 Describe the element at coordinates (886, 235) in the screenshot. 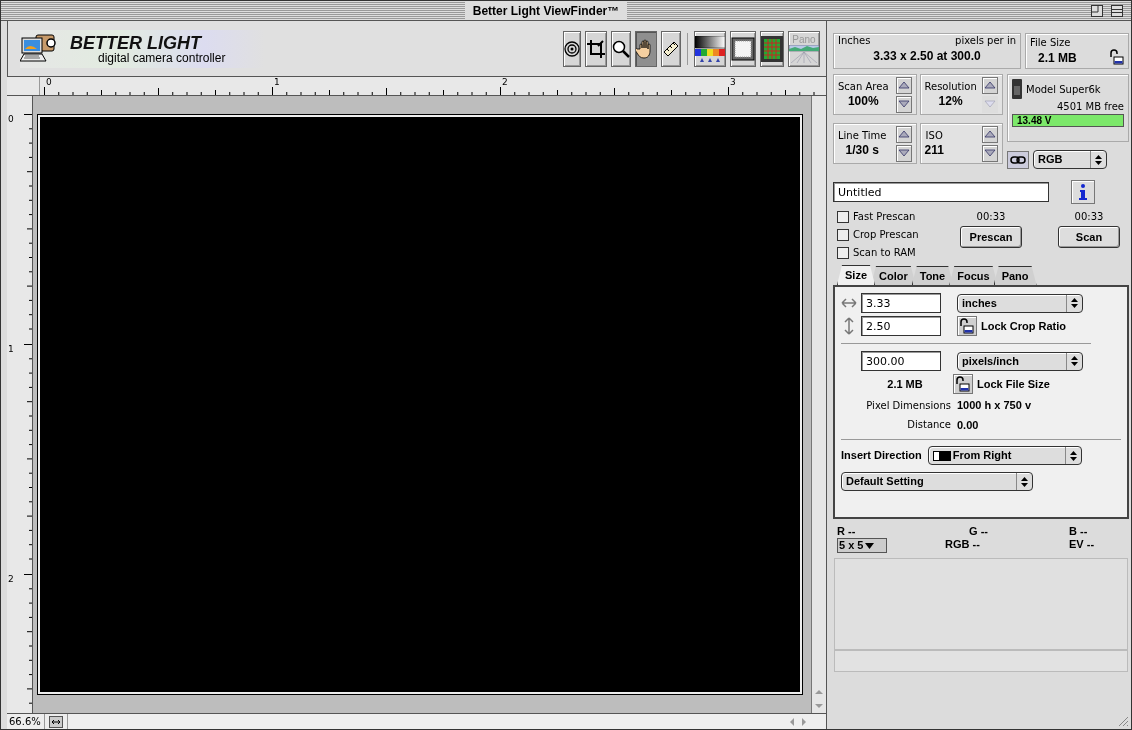

I see `checkbox-label: Crop Prescan` at that location.